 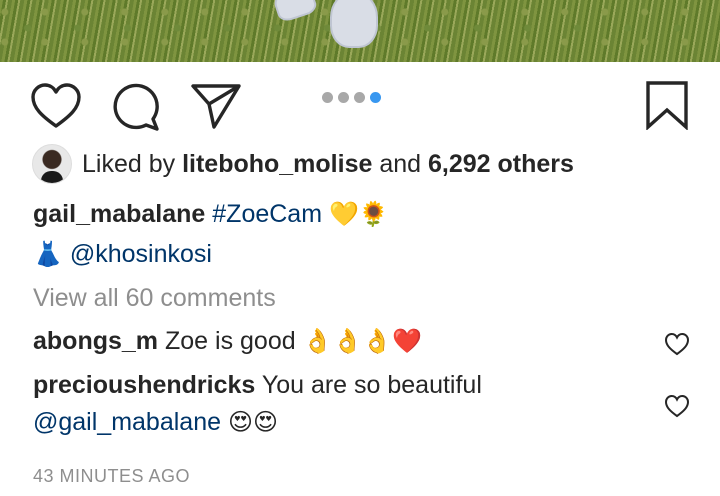 I want to click on likes-prefix: Liked by, so click(x=129, y=163).